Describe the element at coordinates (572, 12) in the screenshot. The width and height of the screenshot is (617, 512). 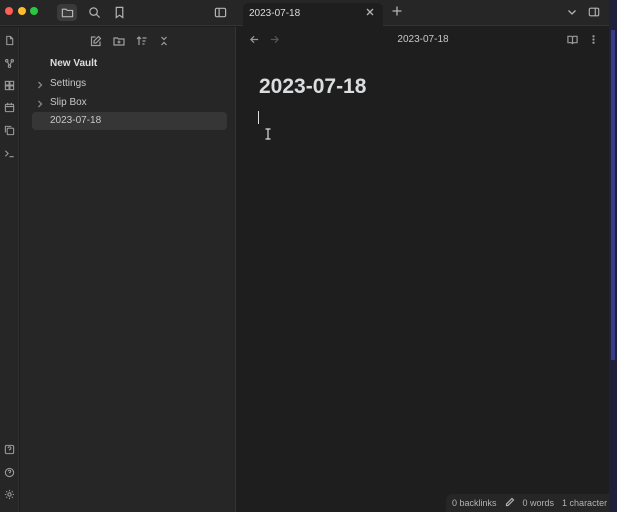
I see `chevron-down-icon` at that location.